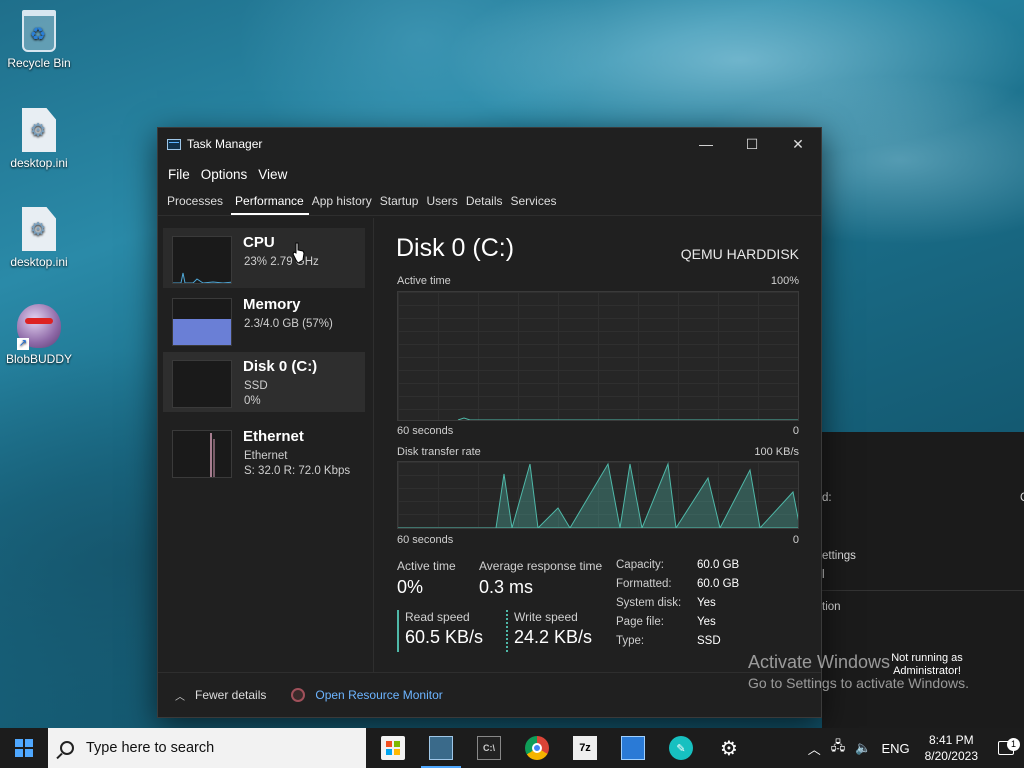 Image resolution: width=1024 pixels, height=768 pixels. I want to click on info-capacity-value: 60.0 GB, so click(718, 565).